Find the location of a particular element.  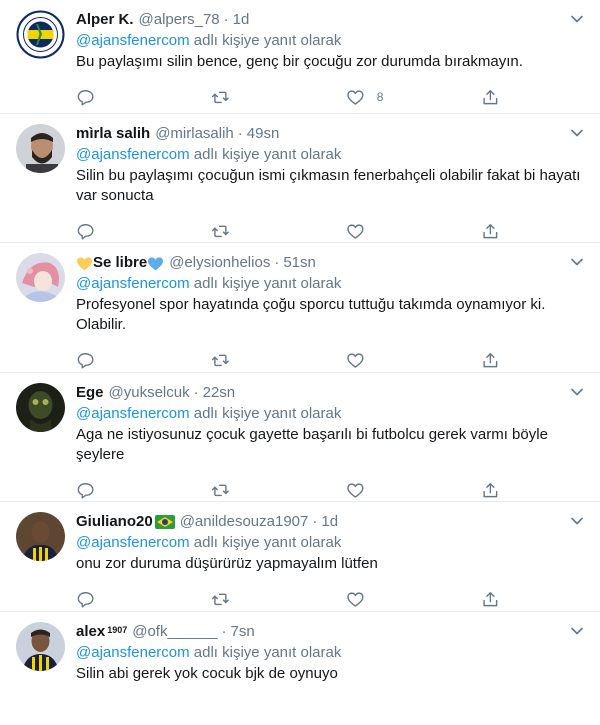

tweet-header: Se libre @elysionhelios · 51sn is located at coordinates (330, 263).